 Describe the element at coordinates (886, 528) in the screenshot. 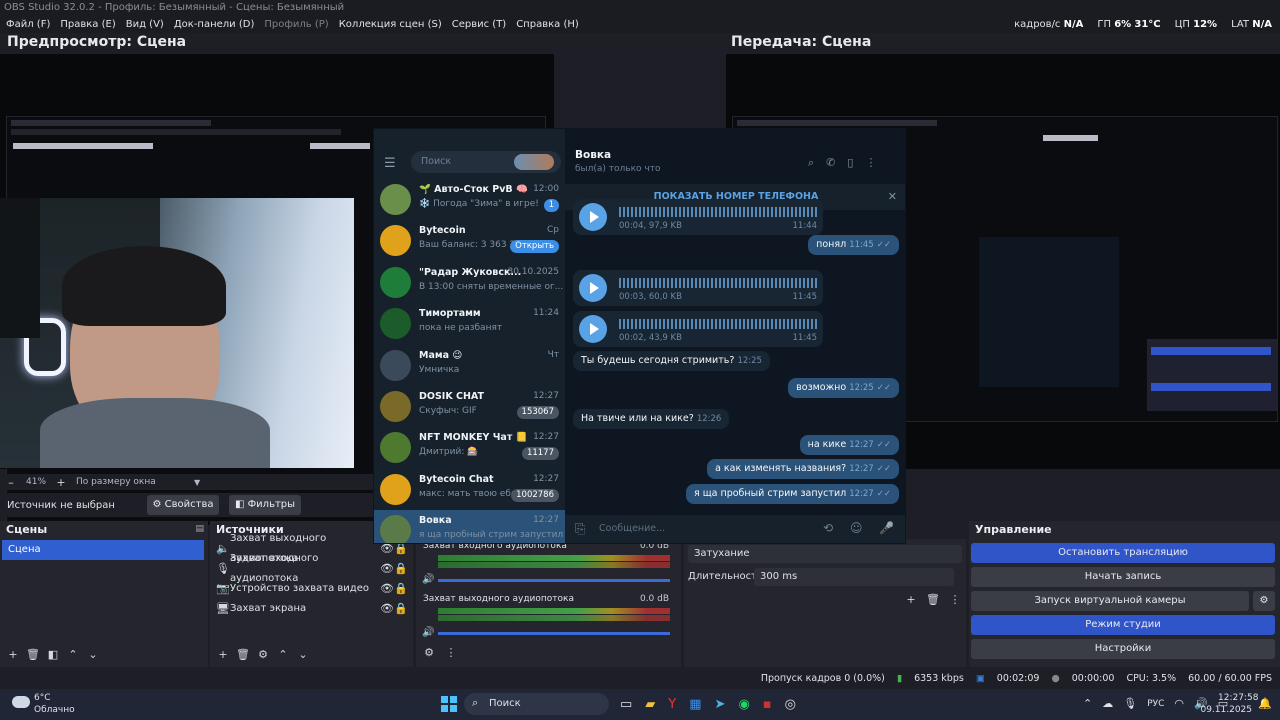

I see `microphone-icon: 🎤` at that location.